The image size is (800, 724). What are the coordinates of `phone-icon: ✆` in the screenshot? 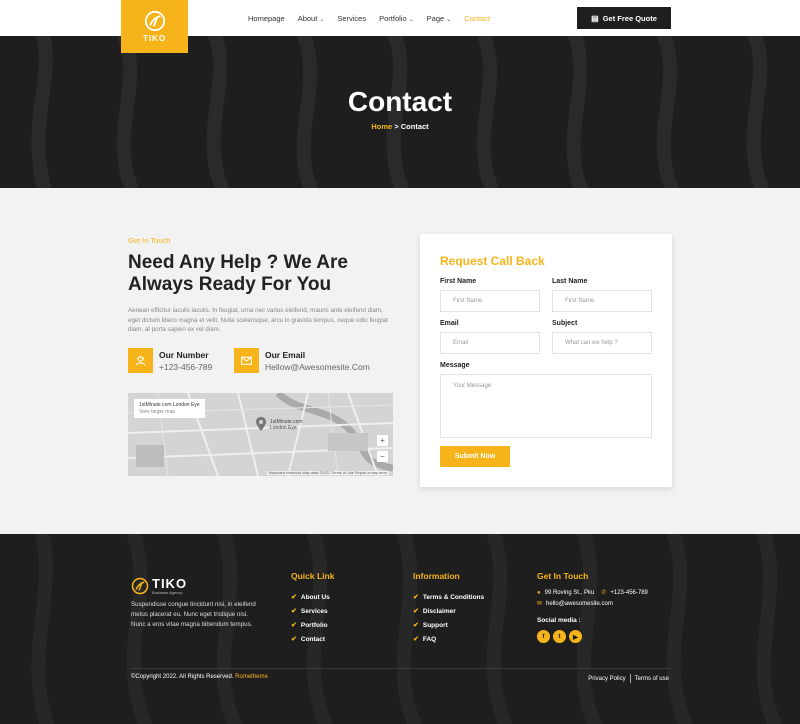 It's located at (604, 593).